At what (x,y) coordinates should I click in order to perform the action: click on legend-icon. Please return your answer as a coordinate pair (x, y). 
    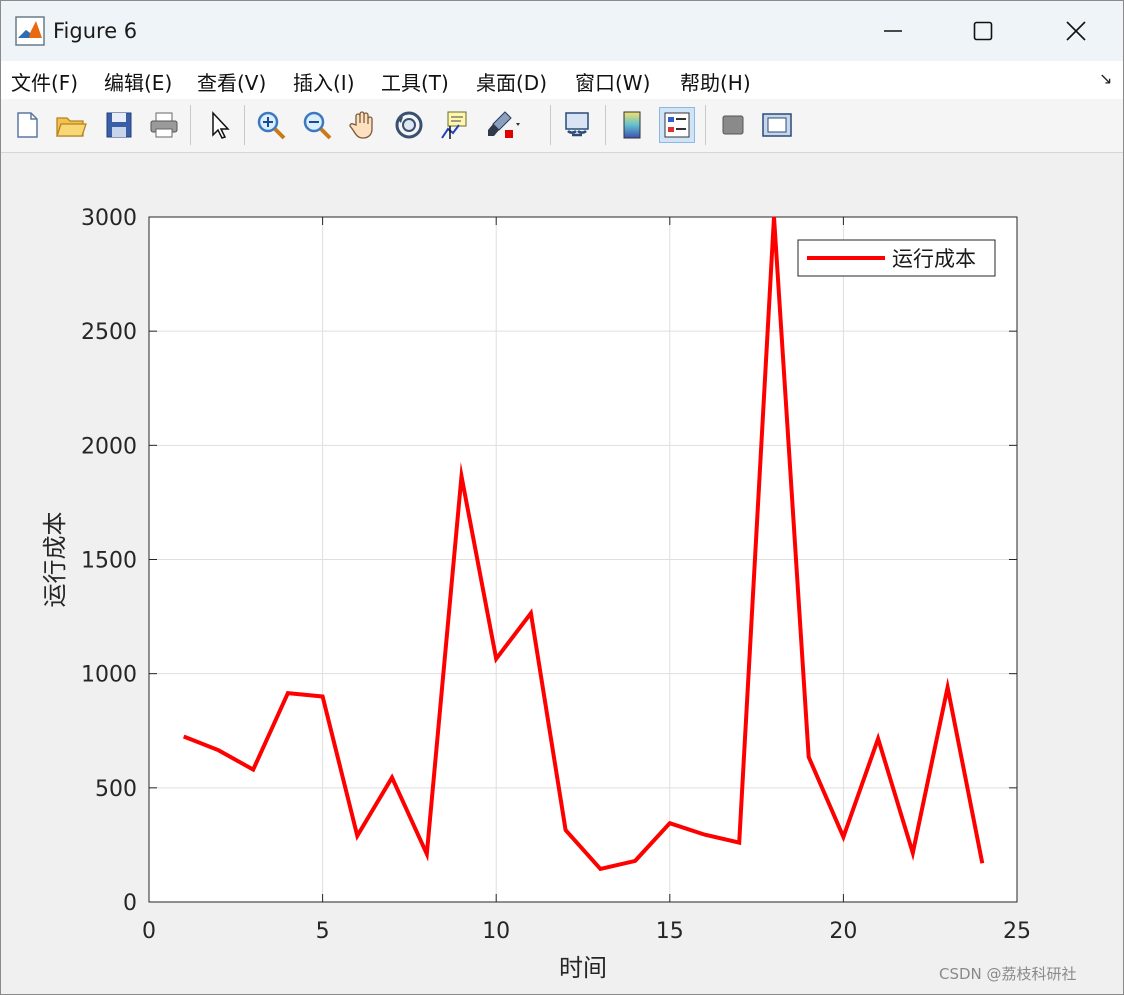
    Looking at the image, I should click on (677, 125).